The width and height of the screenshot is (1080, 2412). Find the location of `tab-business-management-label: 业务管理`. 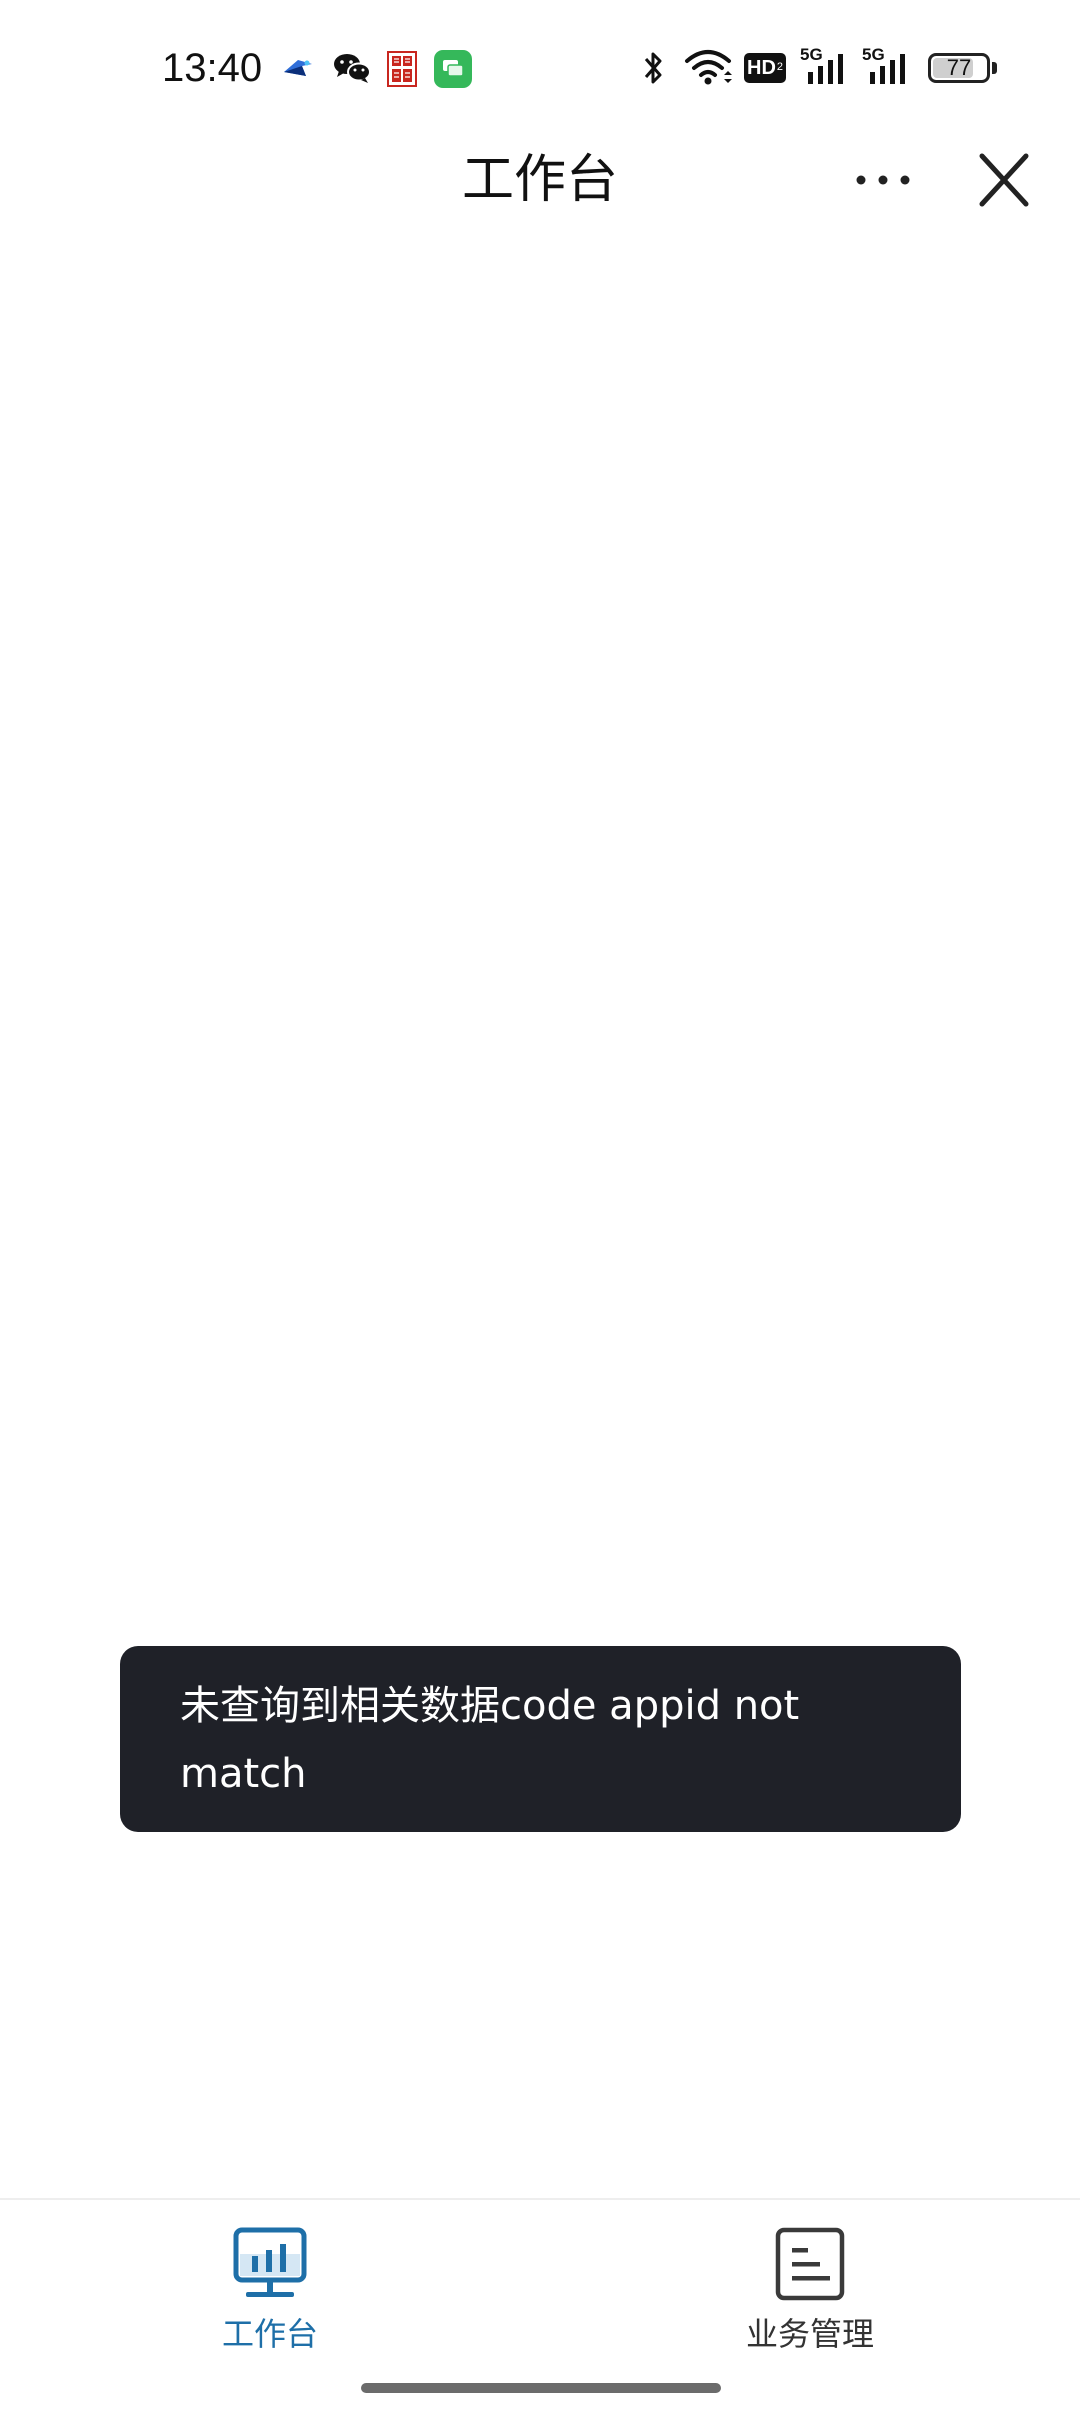

tab-business-management-label: 业务管理 is located at coordinates (809, 2334).